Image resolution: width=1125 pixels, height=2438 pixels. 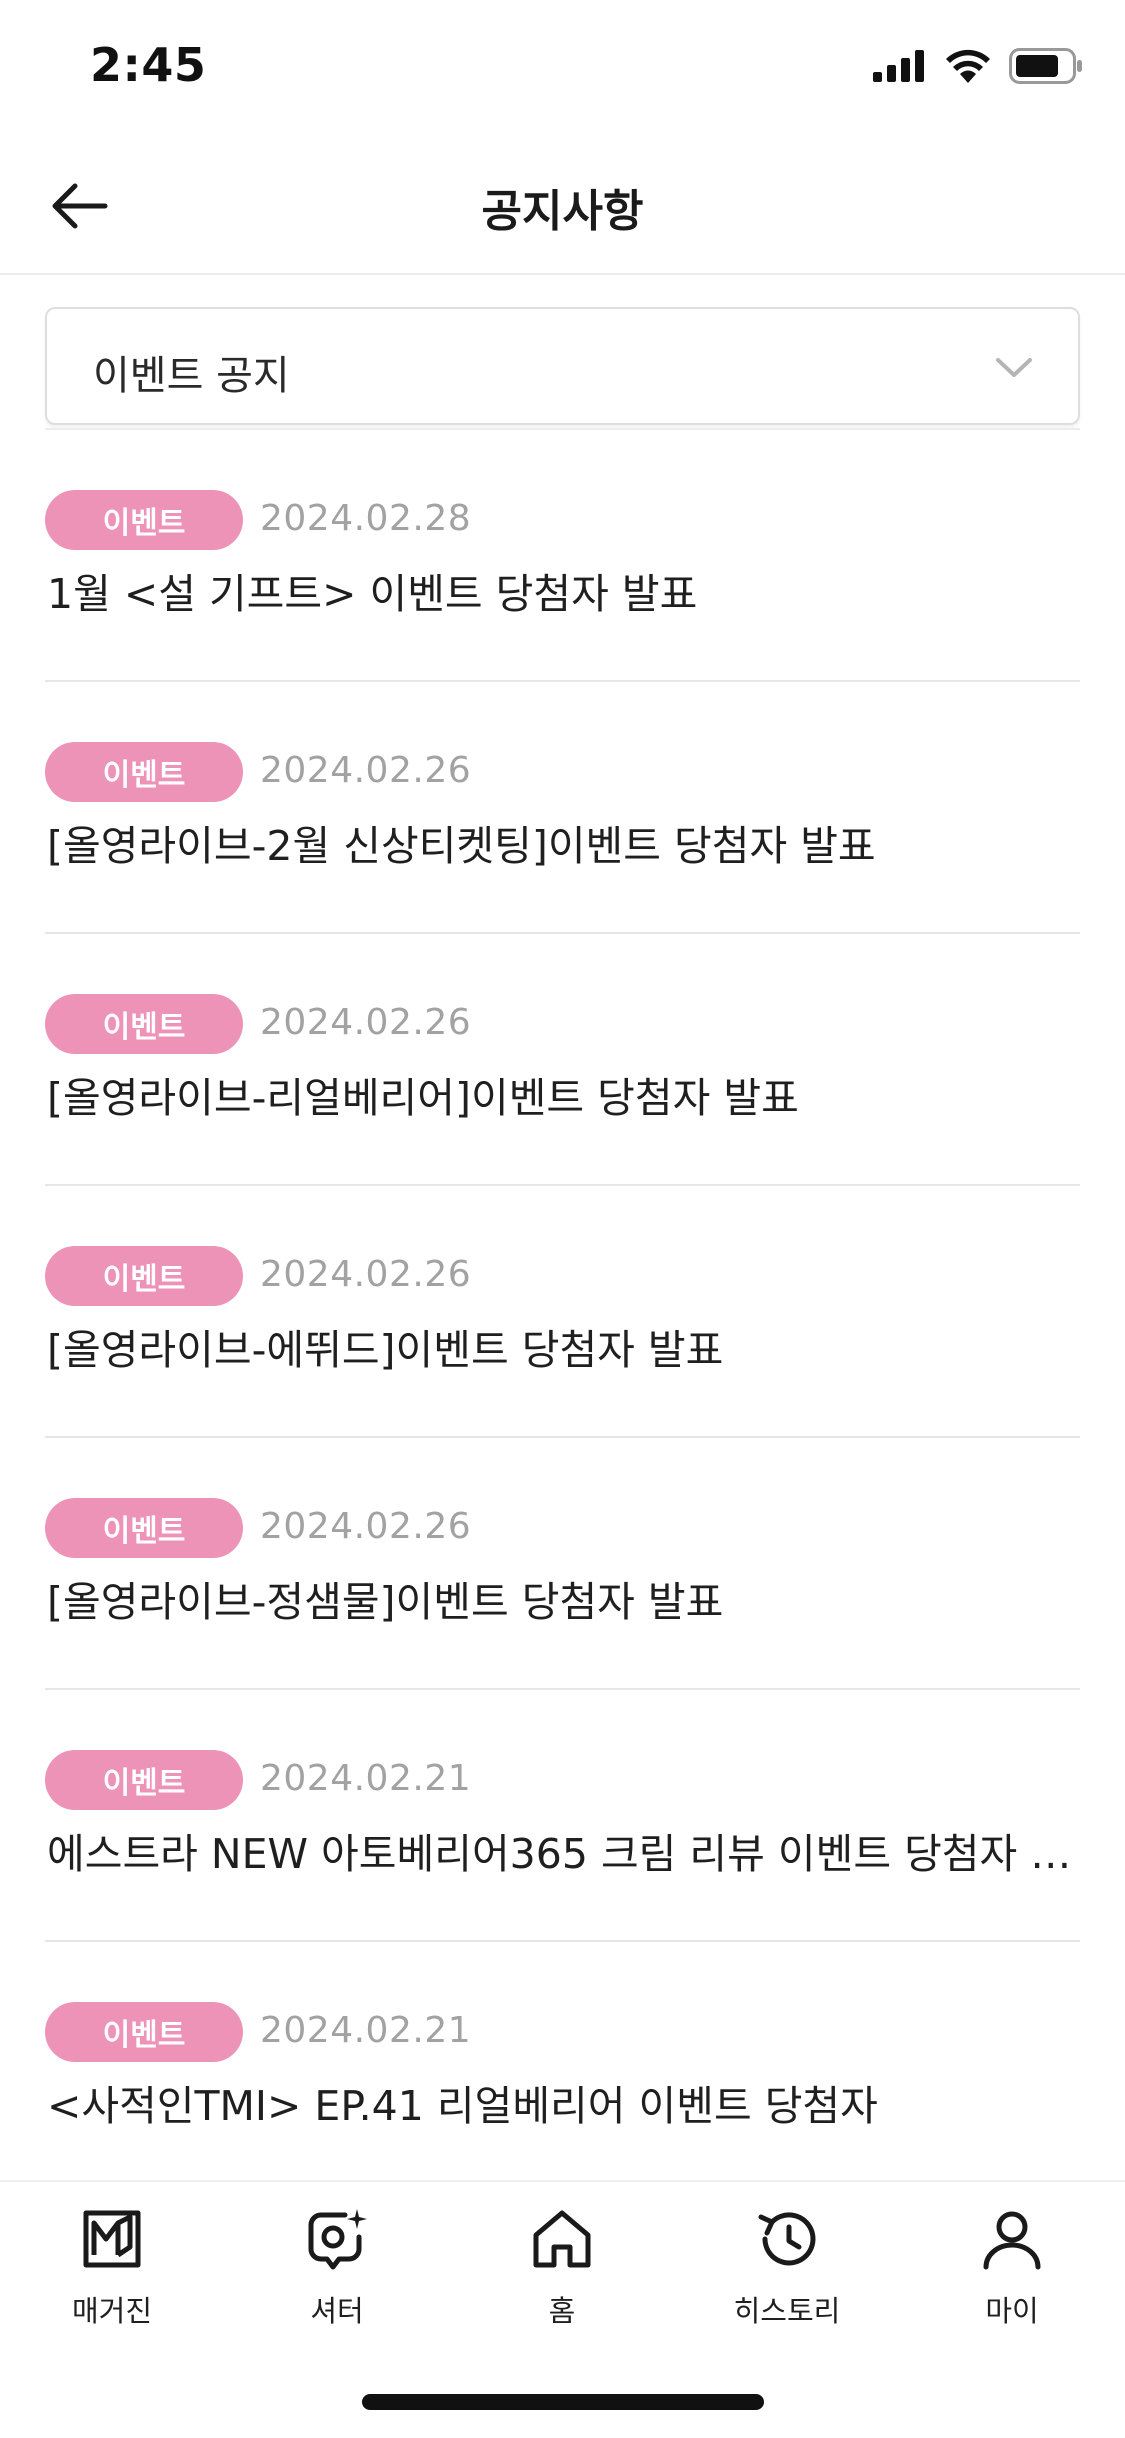 I want to click on tab-label: 셔터, so click(x=337, y=2311).